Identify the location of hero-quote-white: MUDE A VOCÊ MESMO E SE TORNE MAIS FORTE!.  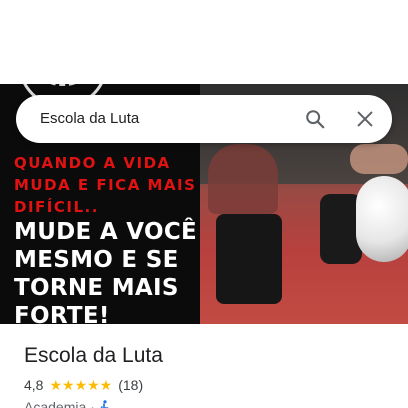
(106, 274).